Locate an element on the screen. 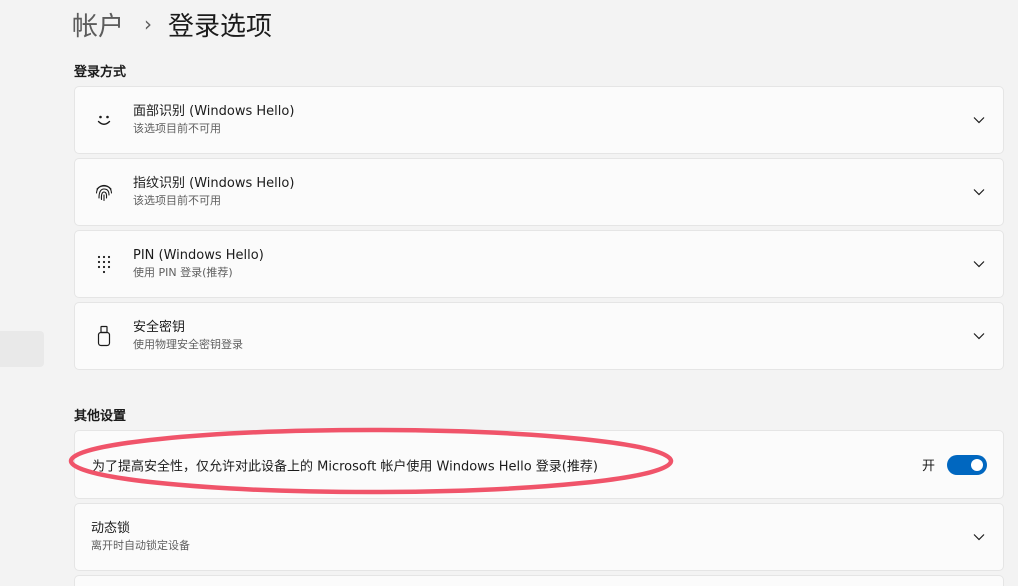 This screenshot has height=586, width=1018. section-title-other-settings: 其他设置 is located at coordinates (100, 416).